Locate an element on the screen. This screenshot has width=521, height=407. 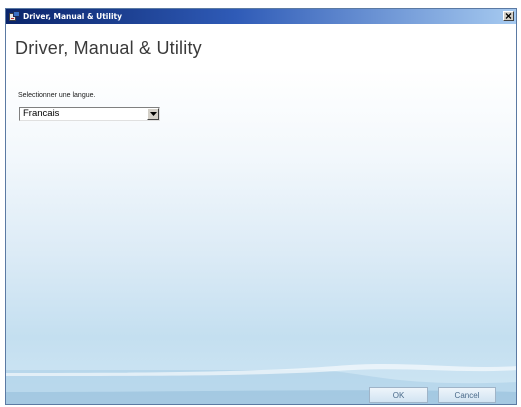
app-icon is located at coordinates (14, 16).